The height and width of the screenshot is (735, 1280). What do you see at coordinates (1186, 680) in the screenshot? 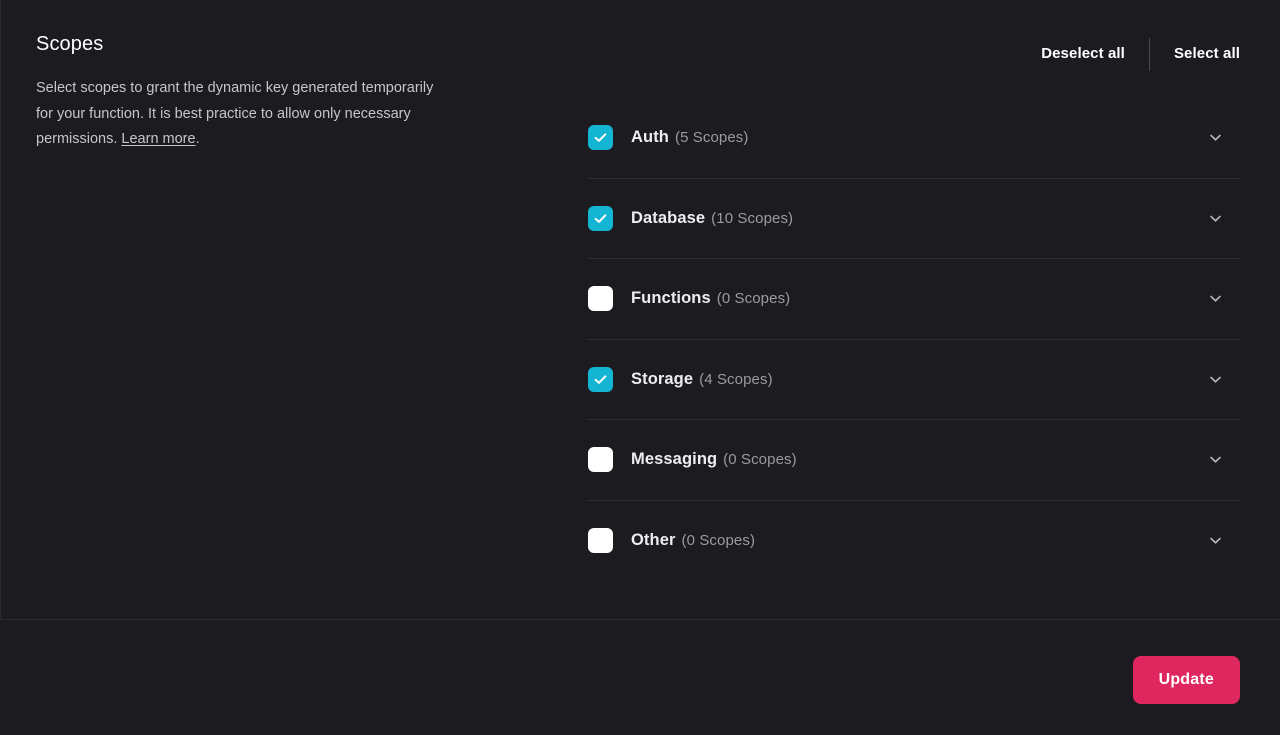
I see `update-button: Update` at bounding box center [1186, 680].